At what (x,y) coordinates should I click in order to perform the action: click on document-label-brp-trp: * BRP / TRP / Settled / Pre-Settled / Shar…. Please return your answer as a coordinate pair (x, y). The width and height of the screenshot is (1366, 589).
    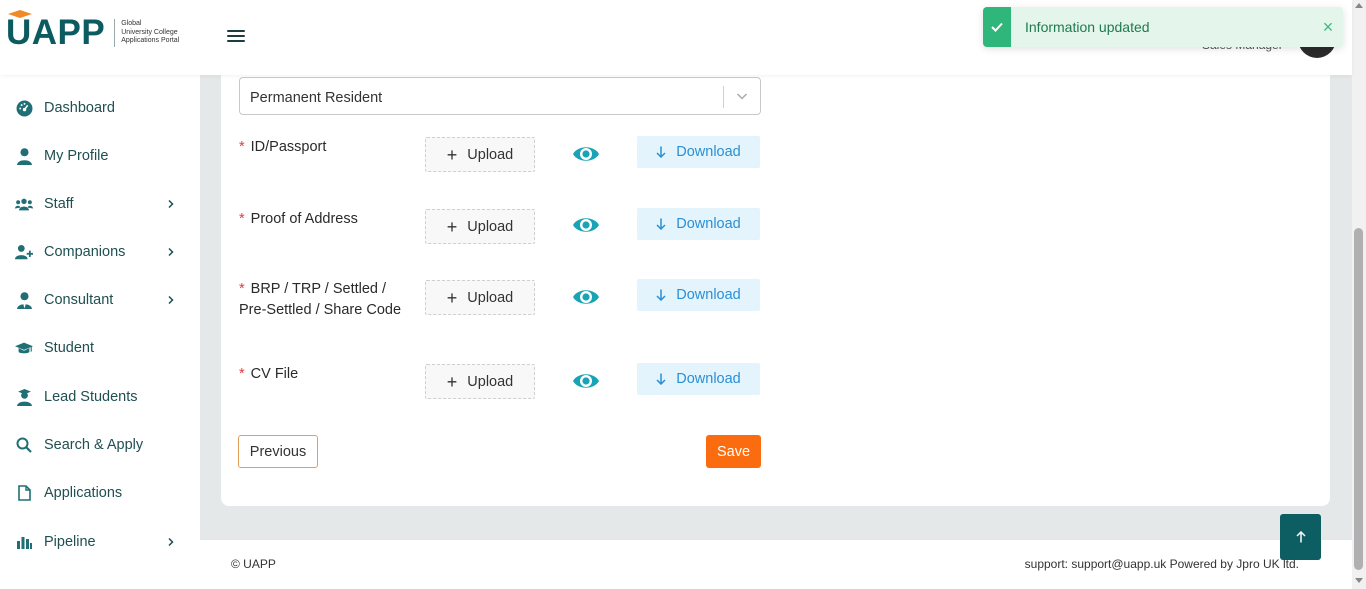
    Looking at the image, I should click on (320, 299).